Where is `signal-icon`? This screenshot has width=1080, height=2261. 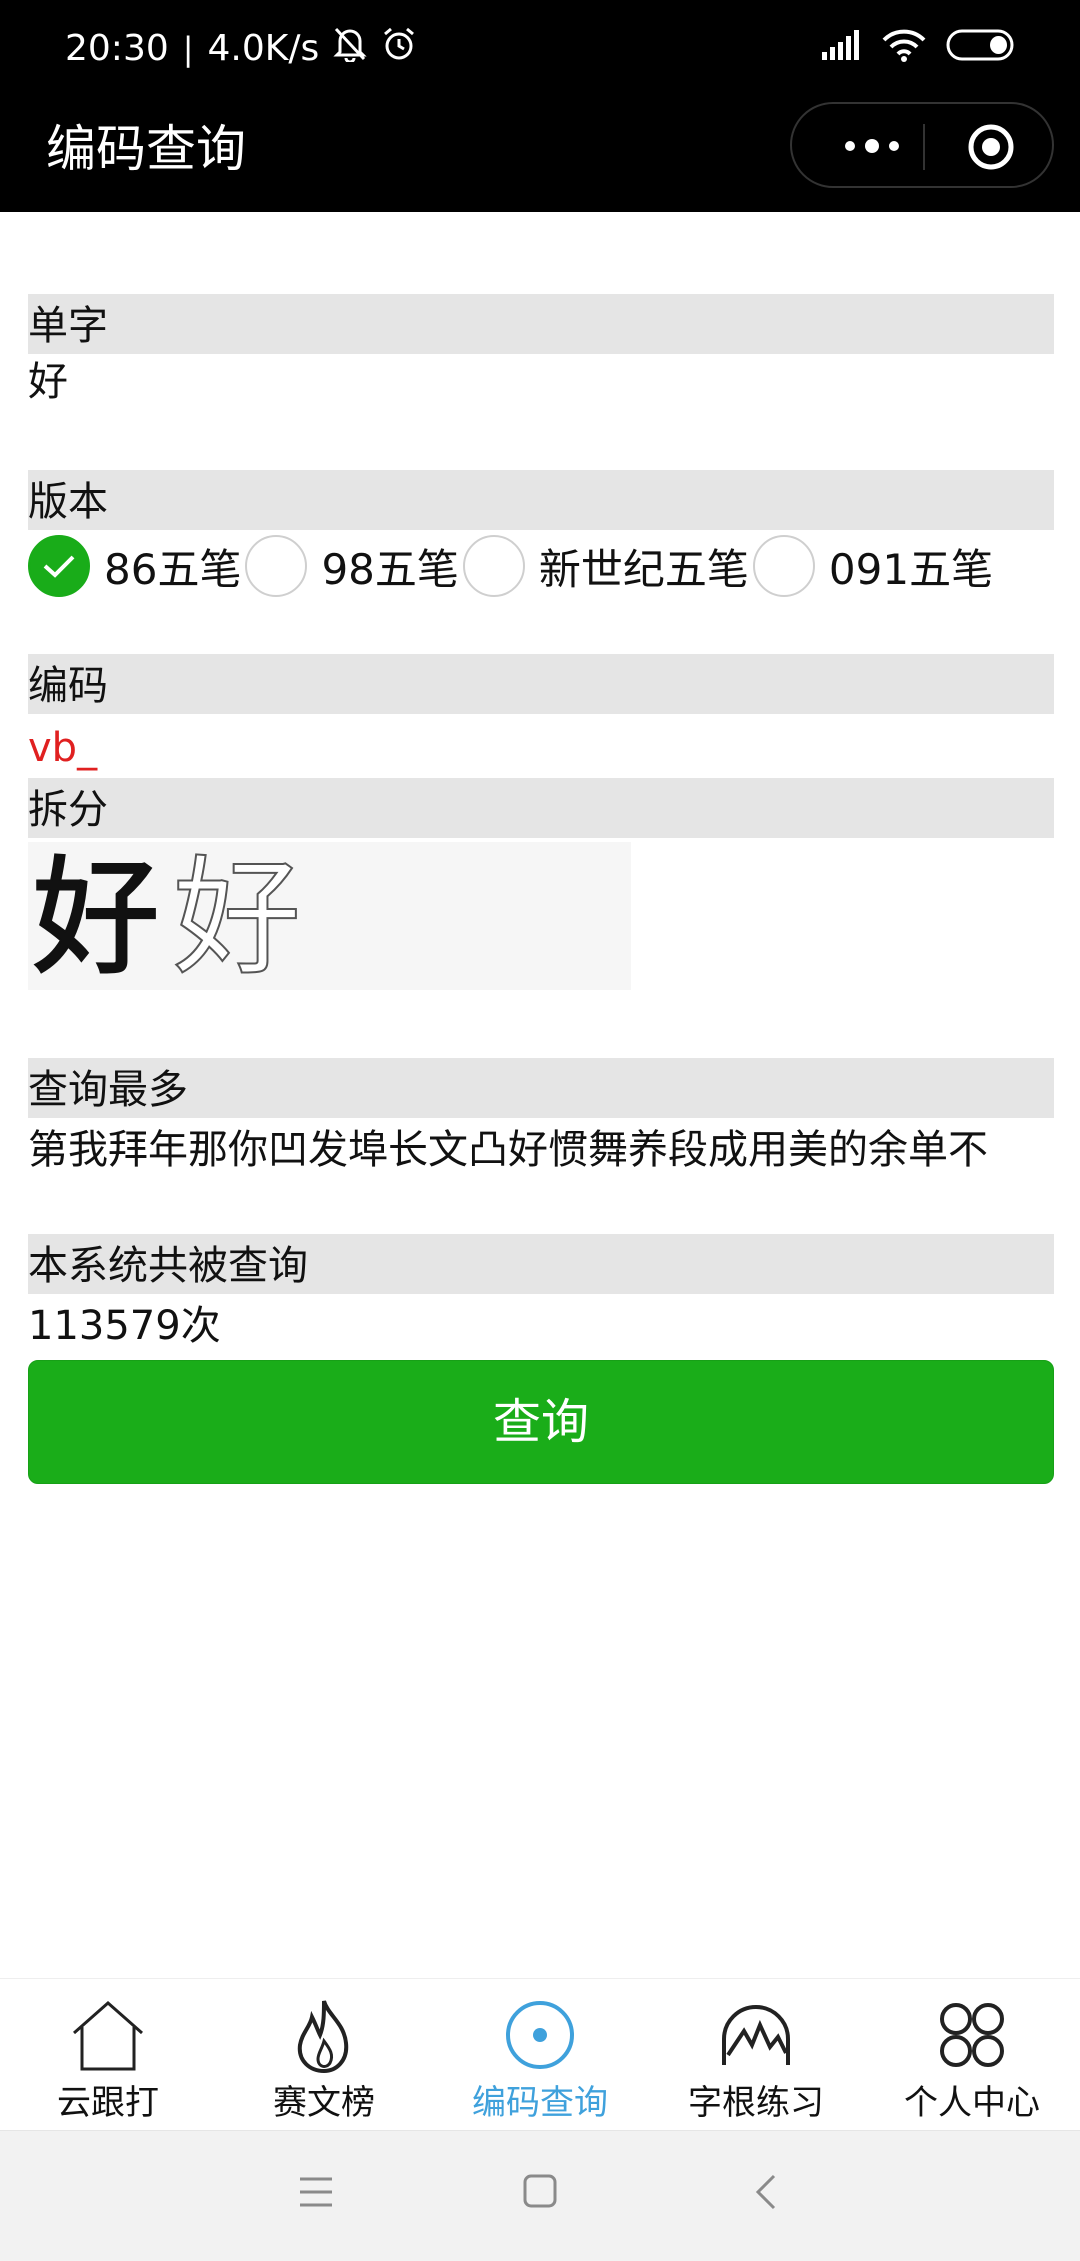 signal-icon is located at coordinates (841, 47).